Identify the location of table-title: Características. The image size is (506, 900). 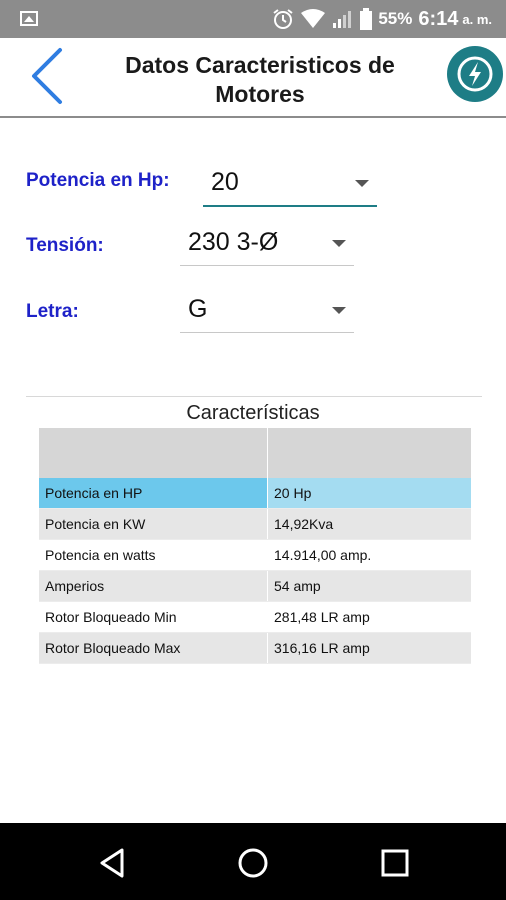
(253, 413).